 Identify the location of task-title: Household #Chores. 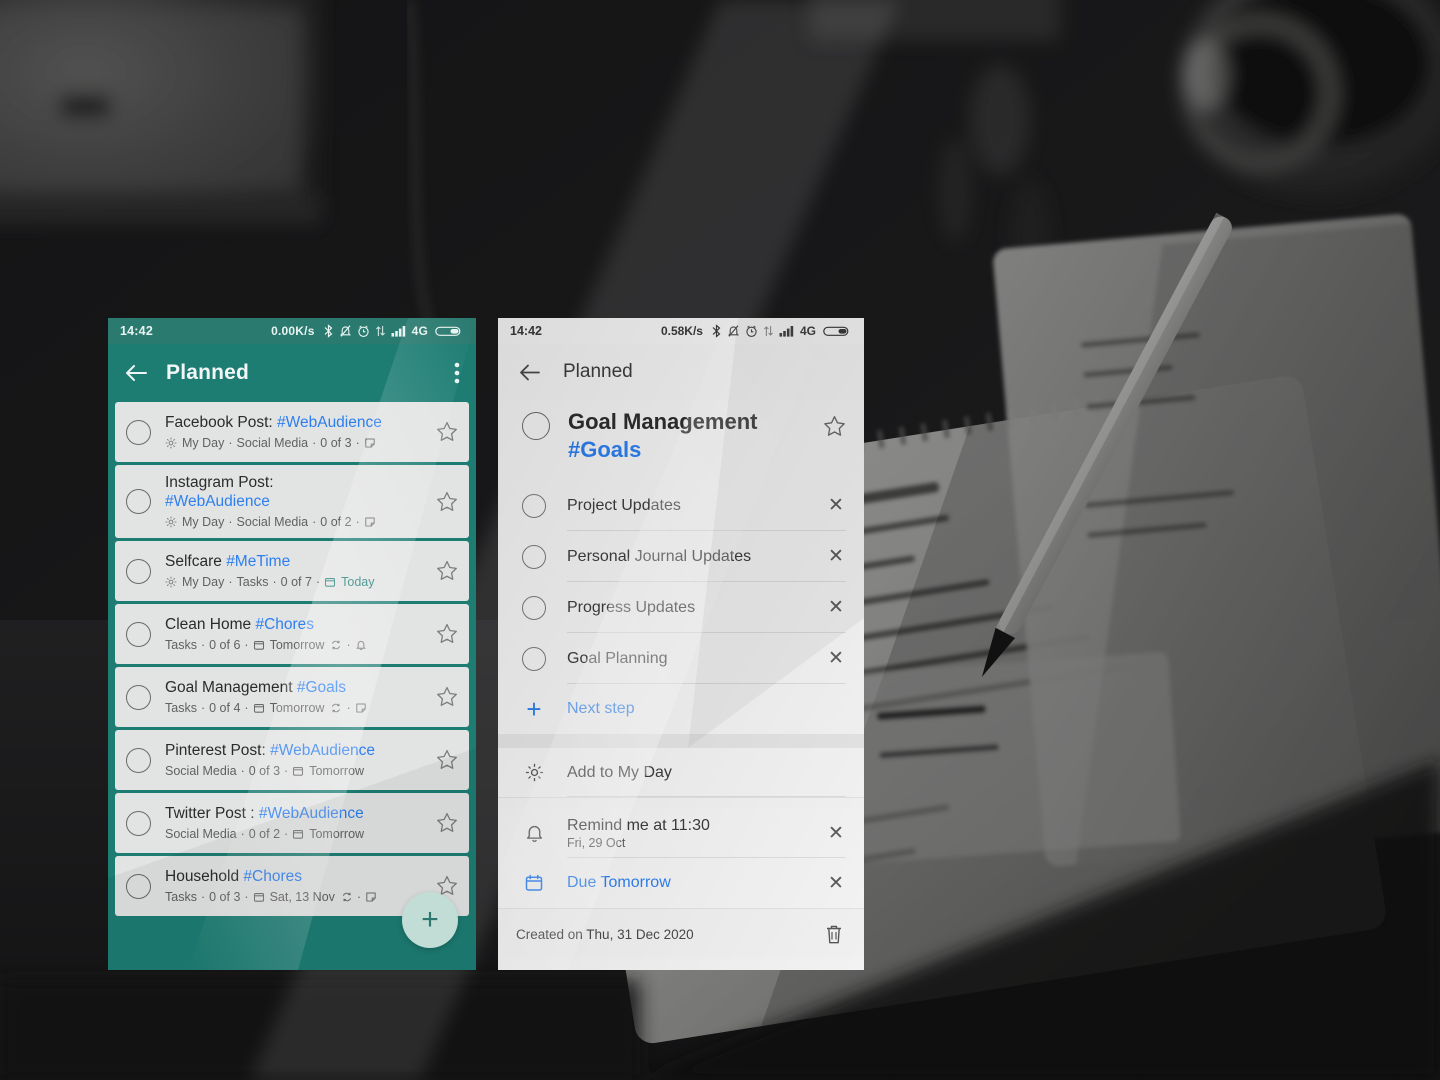
(297, 876).